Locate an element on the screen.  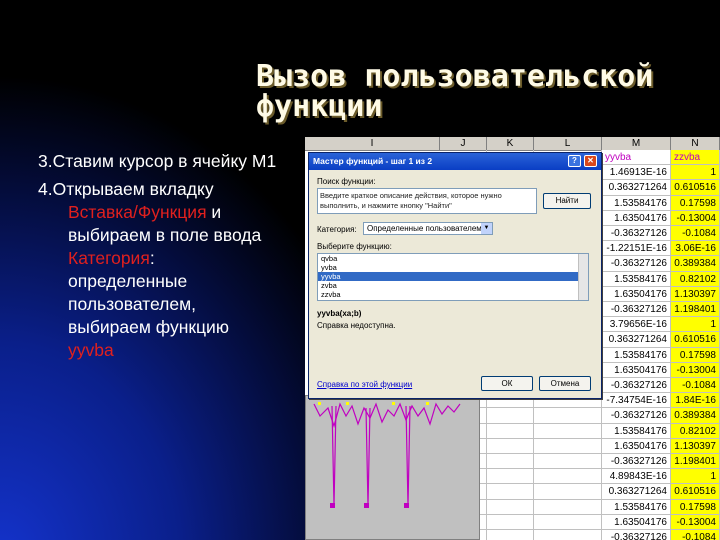
find-button: Найти is located at coordinates (567, 201).